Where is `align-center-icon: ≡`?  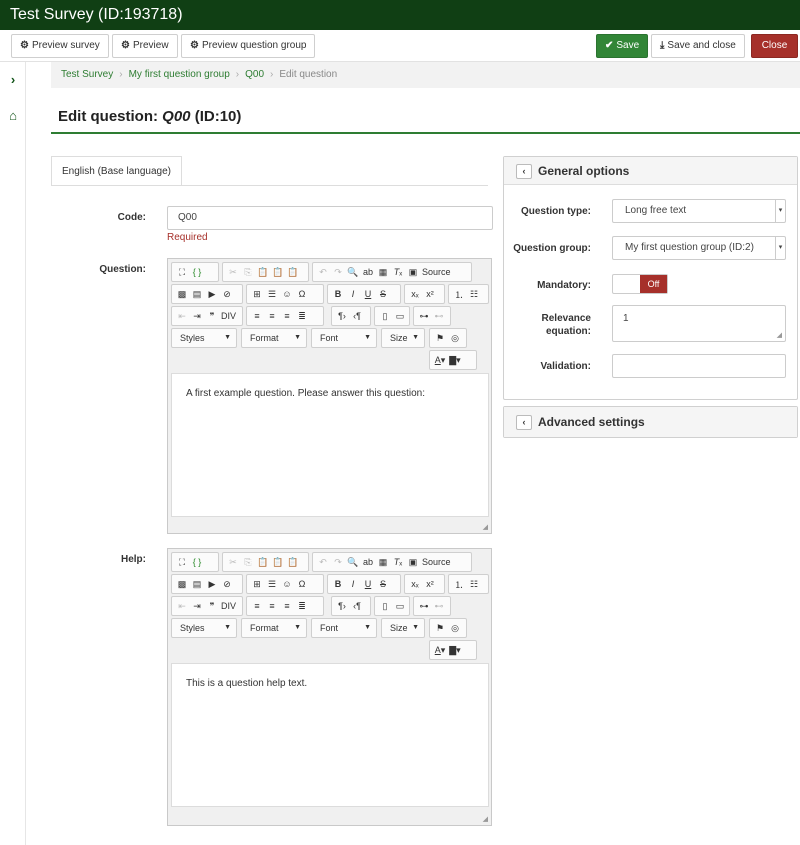
align-center-icon: ≡ is located at coordinates (272, 316).